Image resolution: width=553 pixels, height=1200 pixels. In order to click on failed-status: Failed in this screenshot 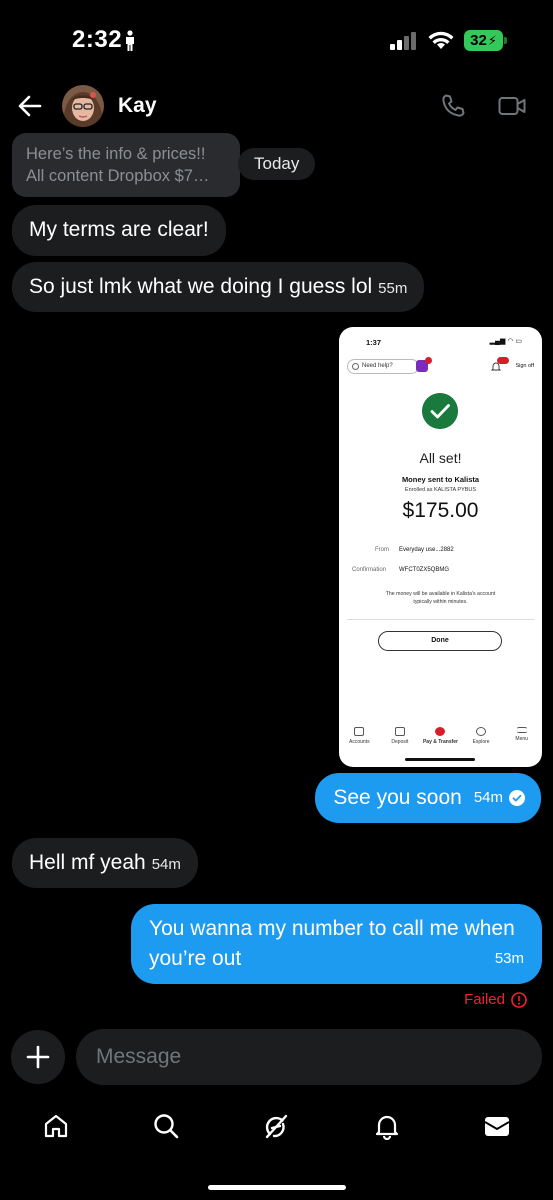, I will do `click(495, 999)`.